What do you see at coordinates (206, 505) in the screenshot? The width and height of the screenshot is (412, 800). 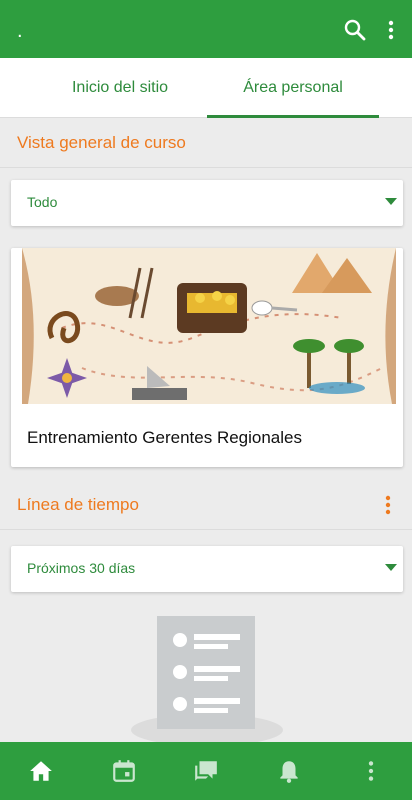 I see `timeline-header: Línea de tiempo` at bounding box center [206, 505].